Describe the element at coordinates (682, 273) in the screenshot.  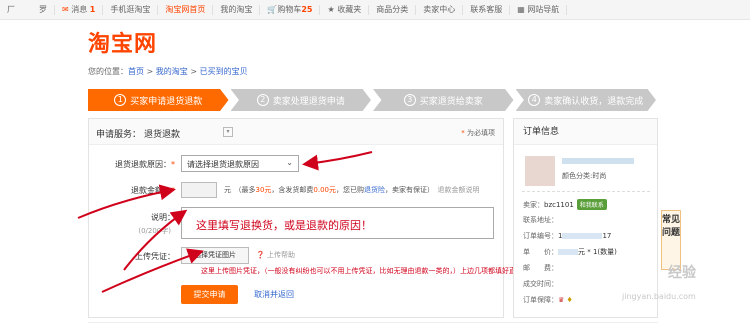
I see `watermark-logo: 经验` at that location.